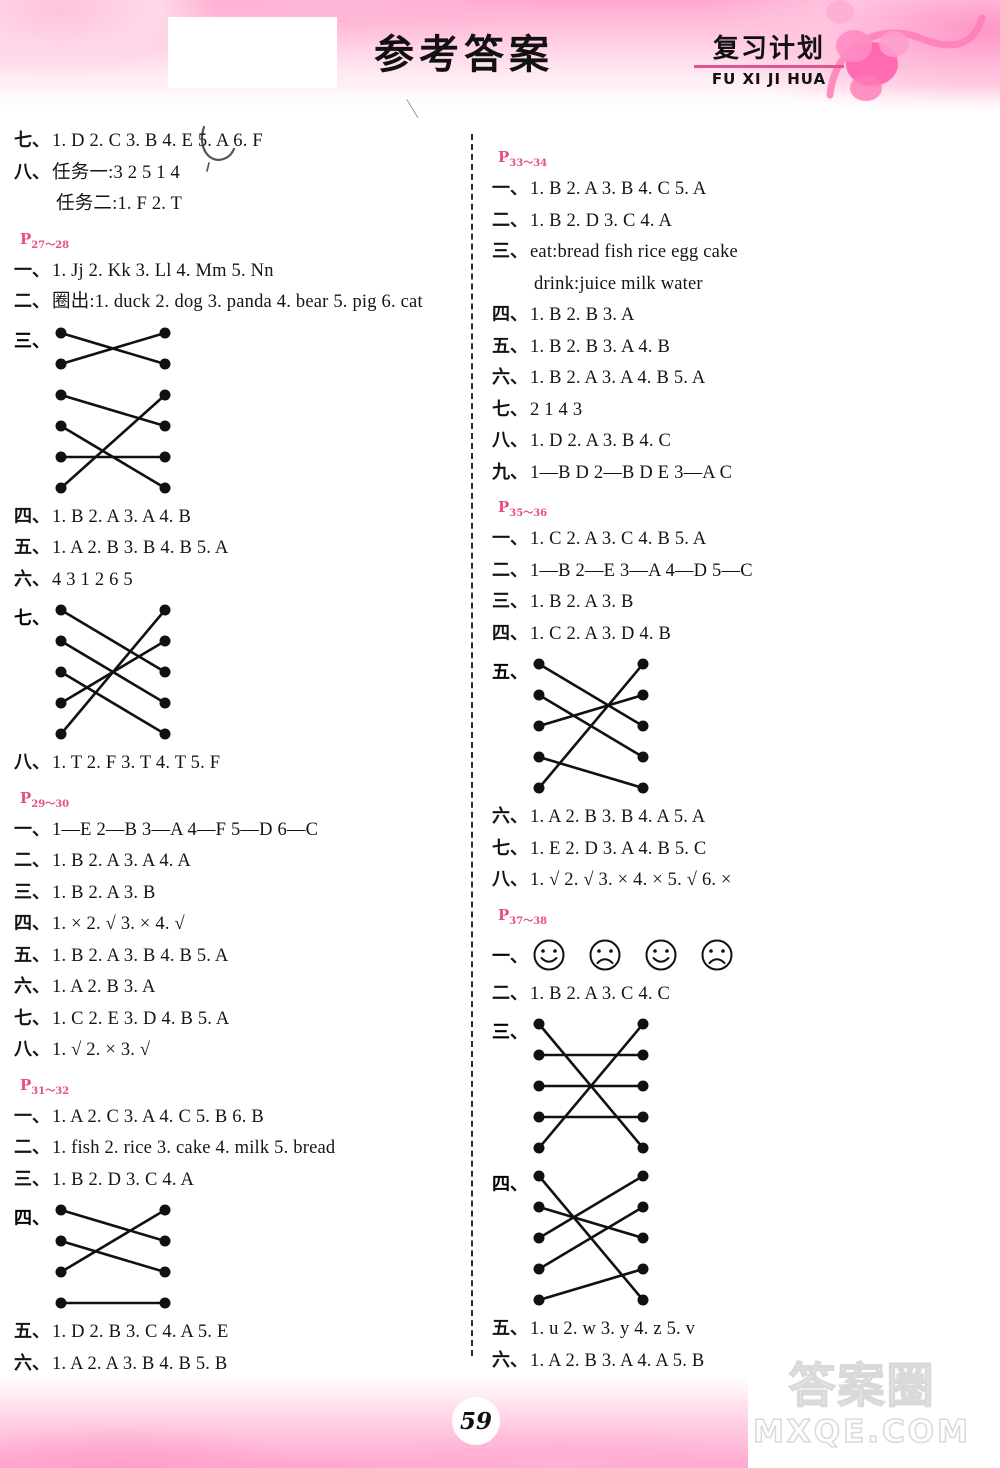 The width and height of the screenshot is (1000, 1468). What do you see at coordinates (121, 516) in the screenshot?
I see `answer-text: 1. B 2. A 3. A 4. B` at bounding box center [121, 516].